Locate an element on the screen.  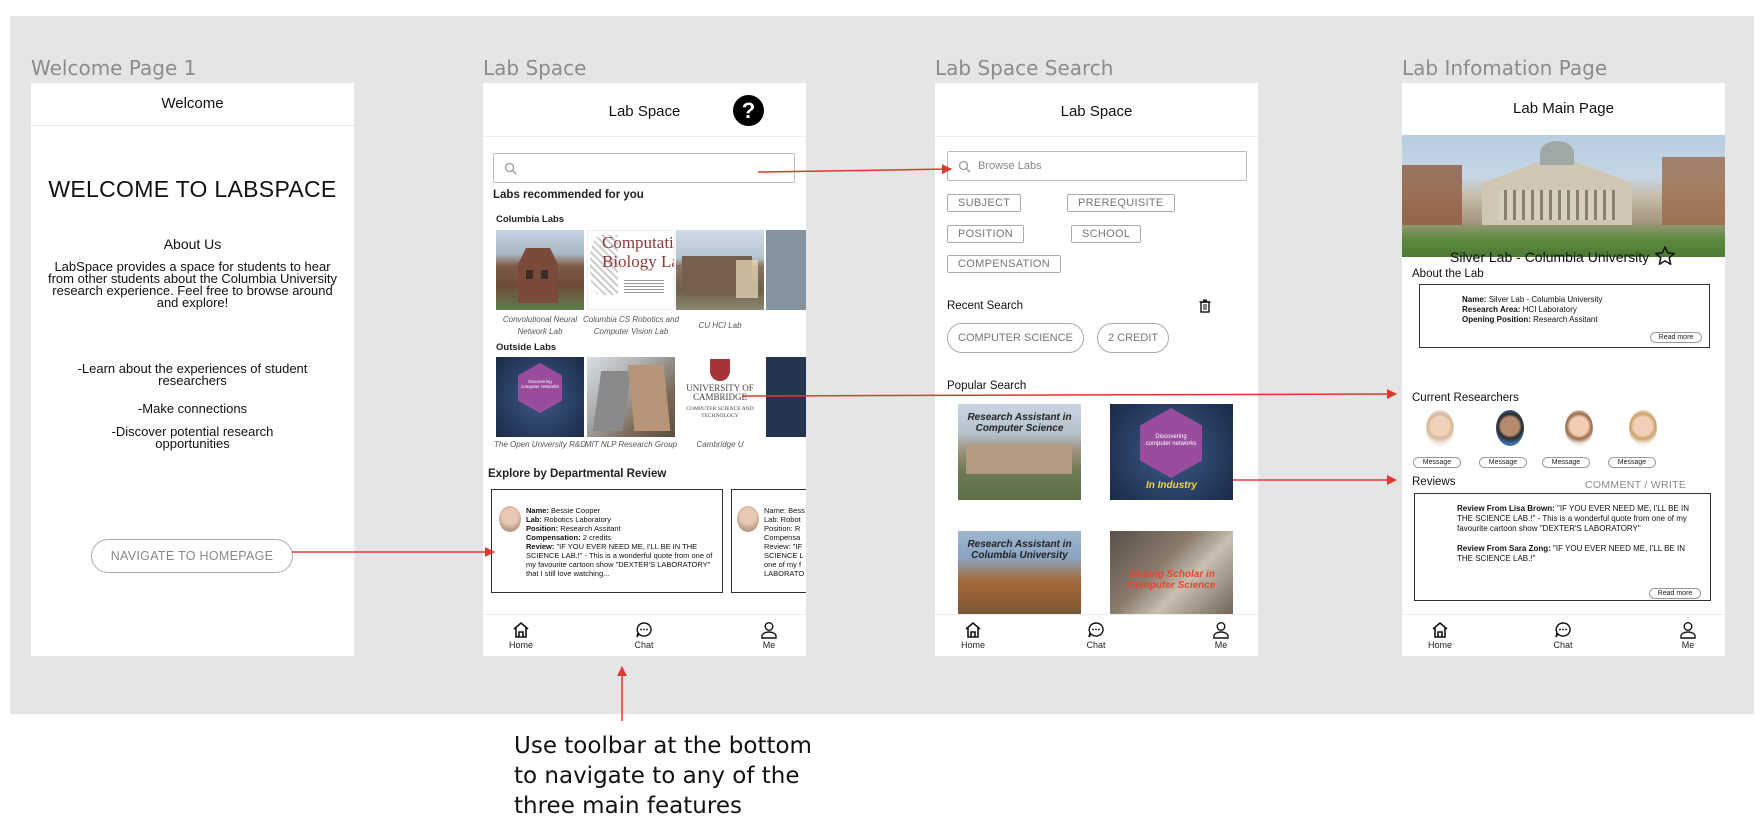
arrow-cambridge-to-lab-info is located at coordinates (1069, 394).